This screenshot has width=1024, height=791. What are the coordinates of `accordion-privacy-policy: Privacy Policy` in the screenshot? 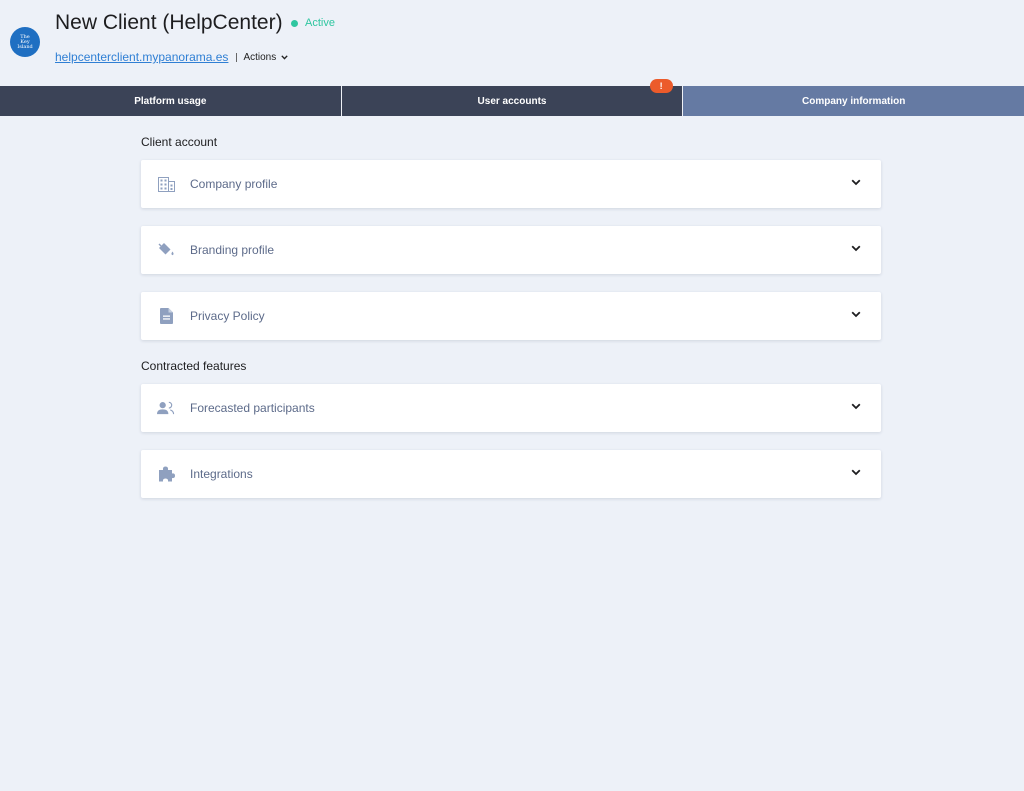 It's located at (511, 316).